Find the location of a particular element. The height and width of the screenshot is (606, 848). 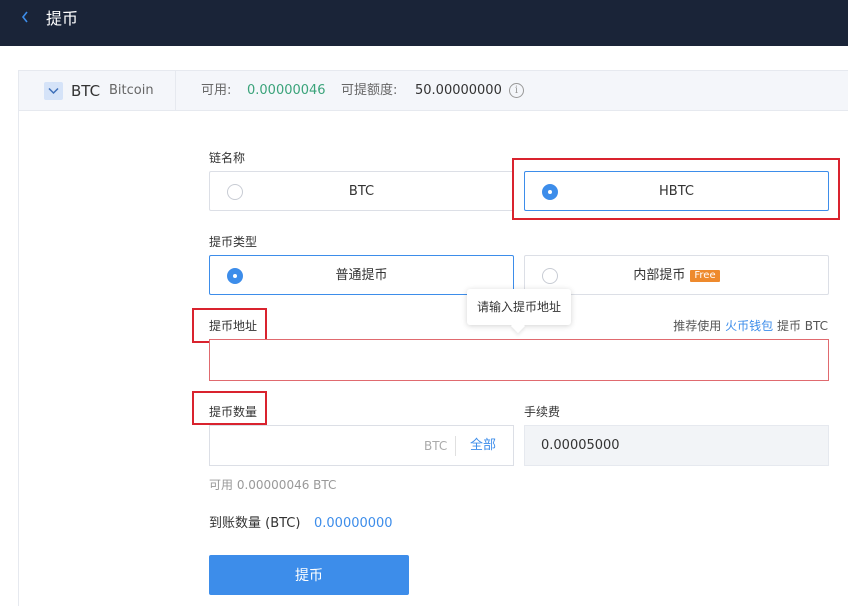

withdraw-type-label-internal: 内部提币 is located at coordinates (659, 275).